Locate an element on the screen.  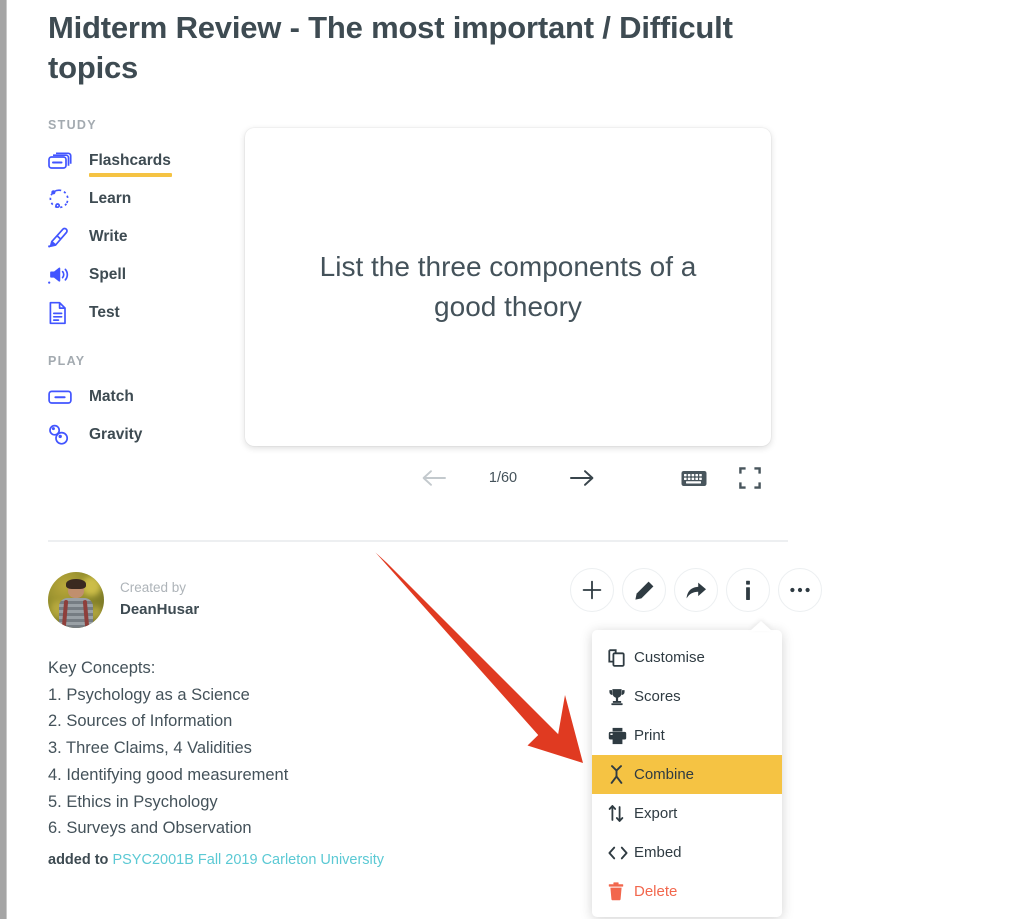
description-heading: Key Concepts: is located at coordinates (102, 668).